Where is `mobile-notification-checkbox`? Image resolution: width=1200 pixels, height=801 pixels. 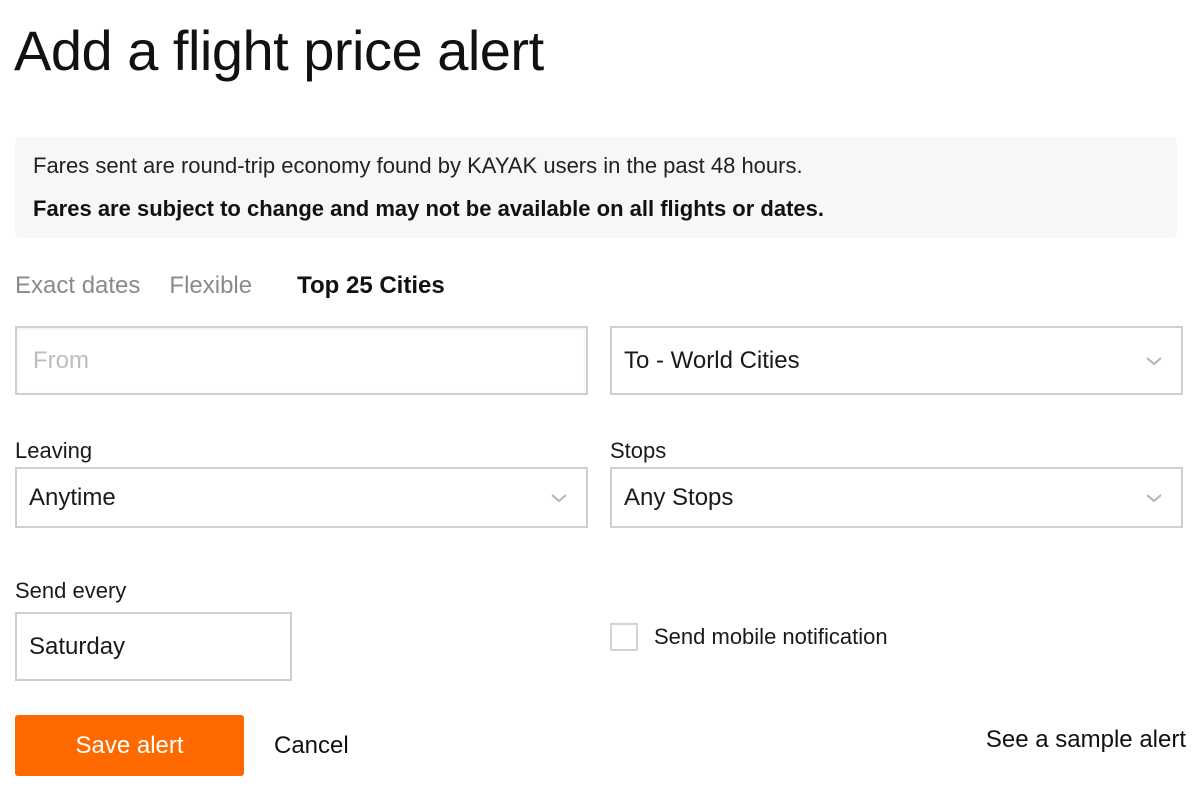
mobile-notification-checkbox is located at coordinates (624, 637).